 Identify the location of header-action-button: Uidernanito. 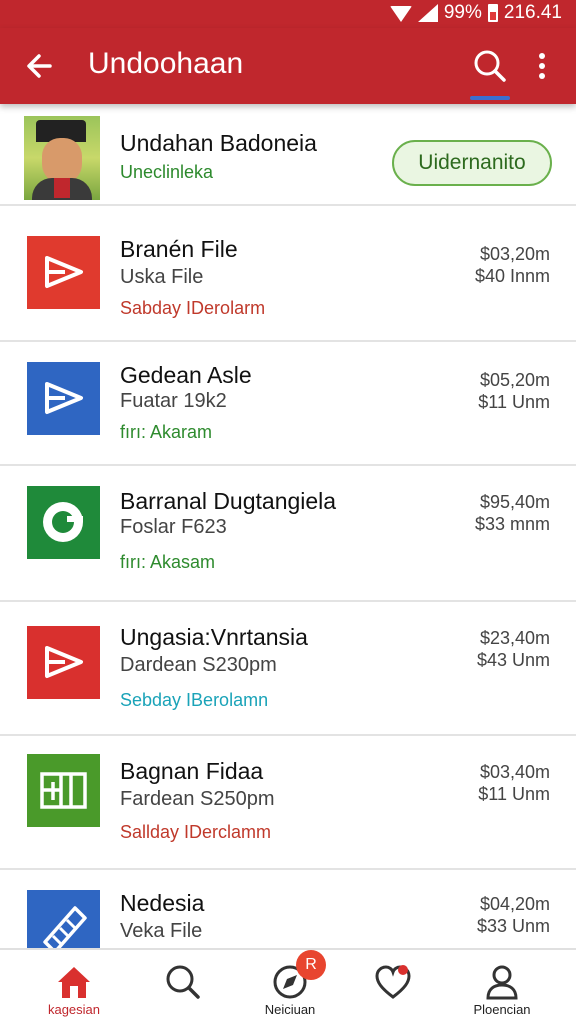
(472, 163).